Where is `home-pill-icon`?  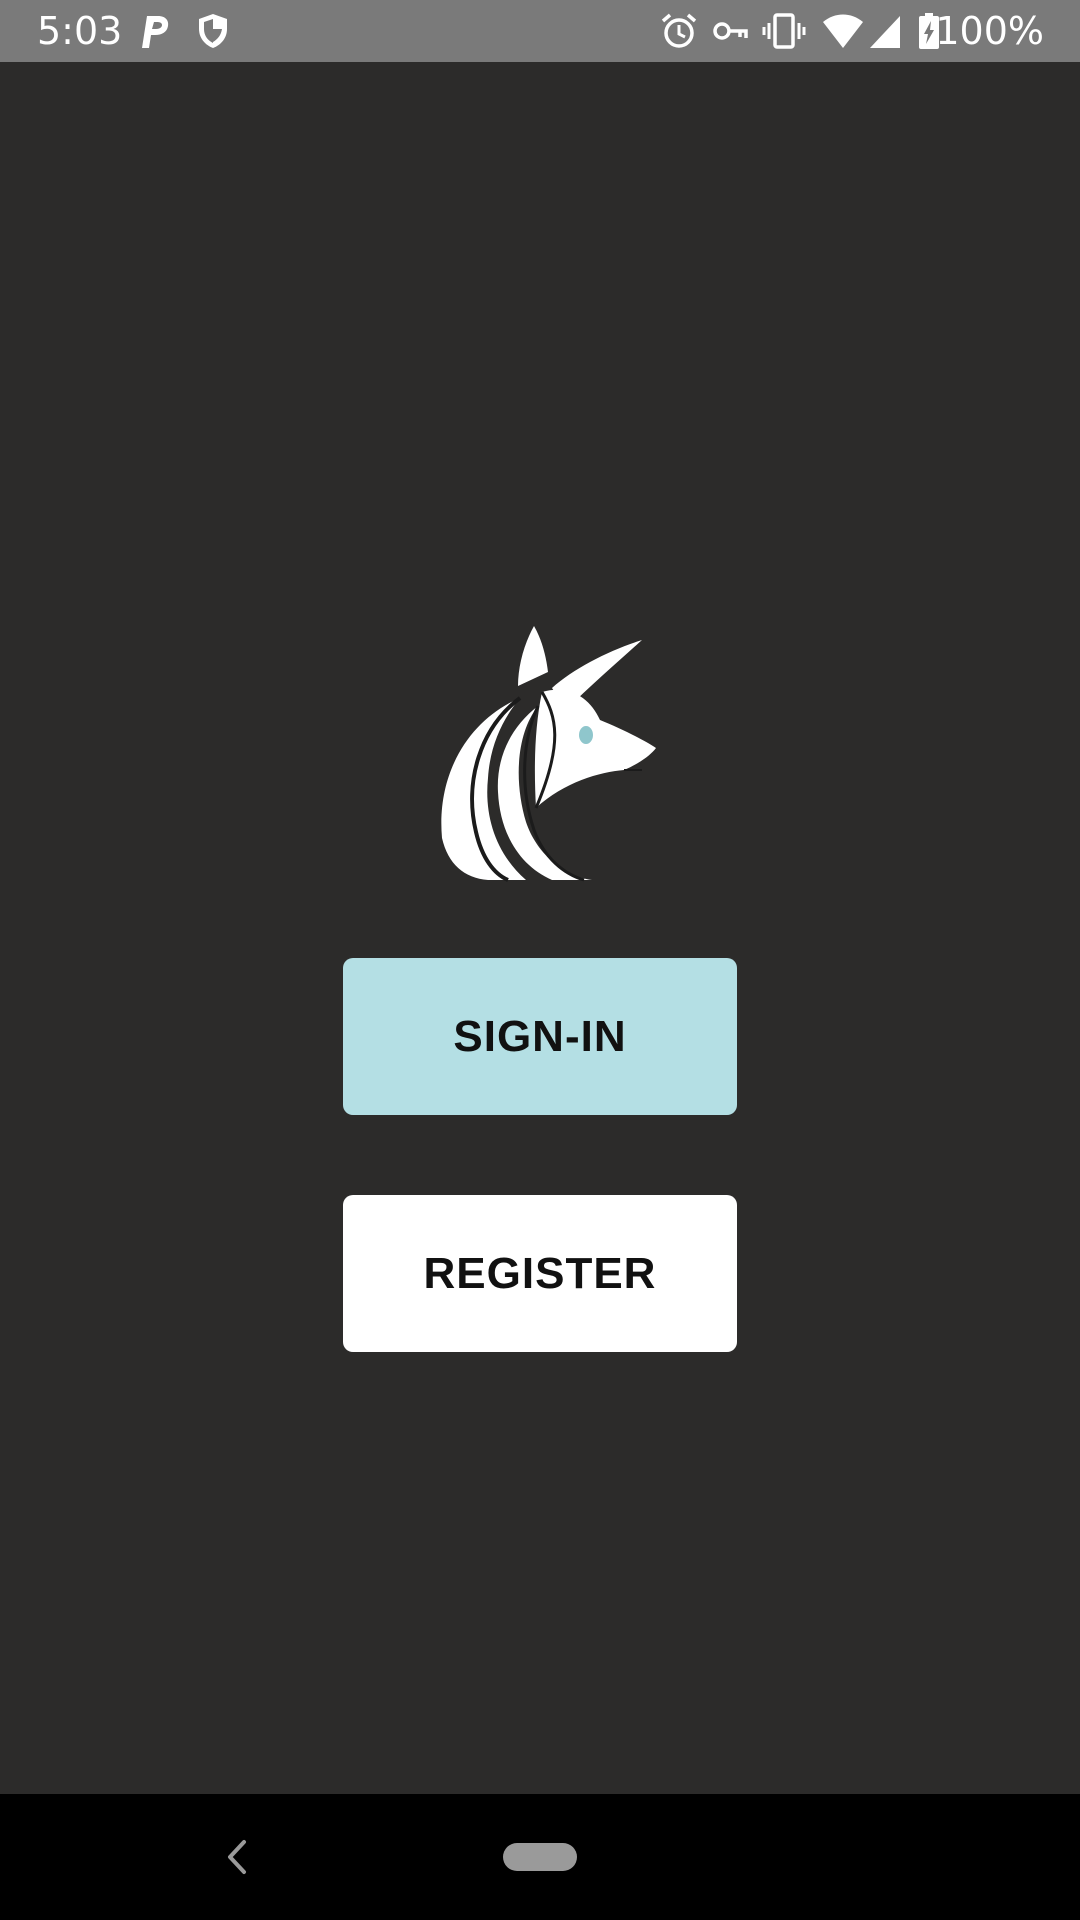 home-pill-icon is located at coordinates (540, 1857).